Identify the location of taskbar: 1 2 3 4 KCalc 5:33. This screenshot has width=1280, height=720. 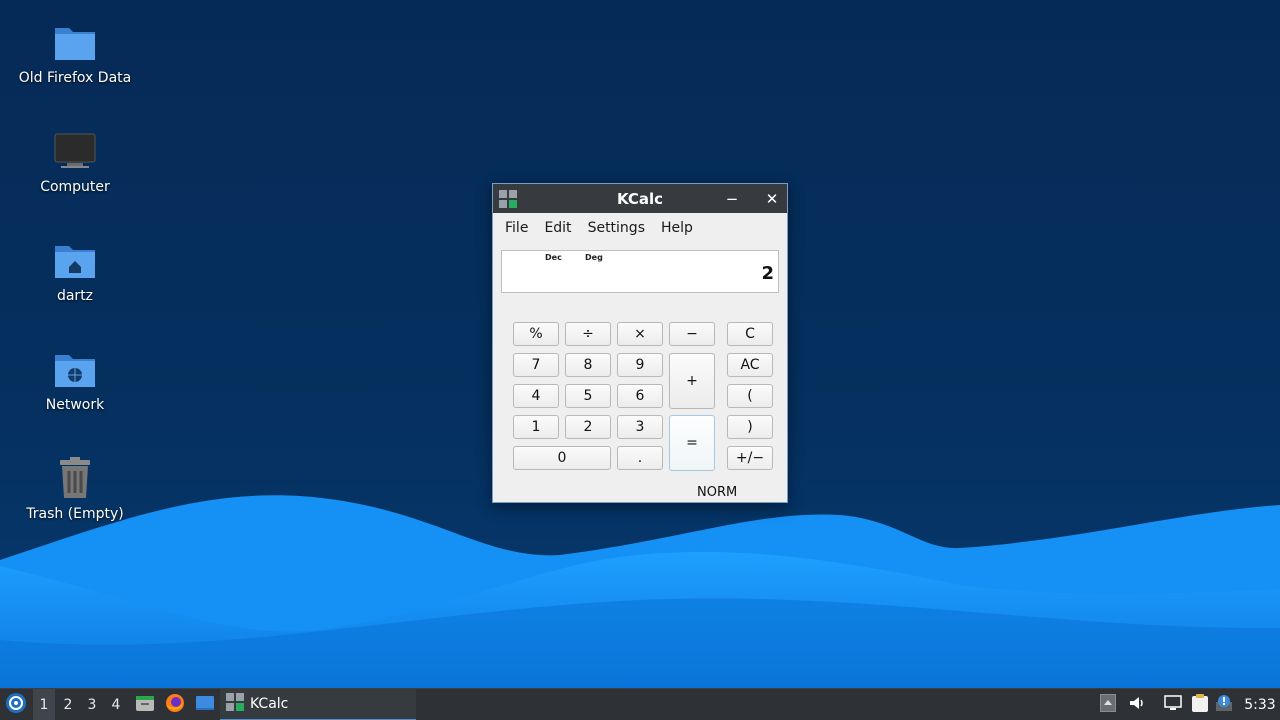
(640, 704).